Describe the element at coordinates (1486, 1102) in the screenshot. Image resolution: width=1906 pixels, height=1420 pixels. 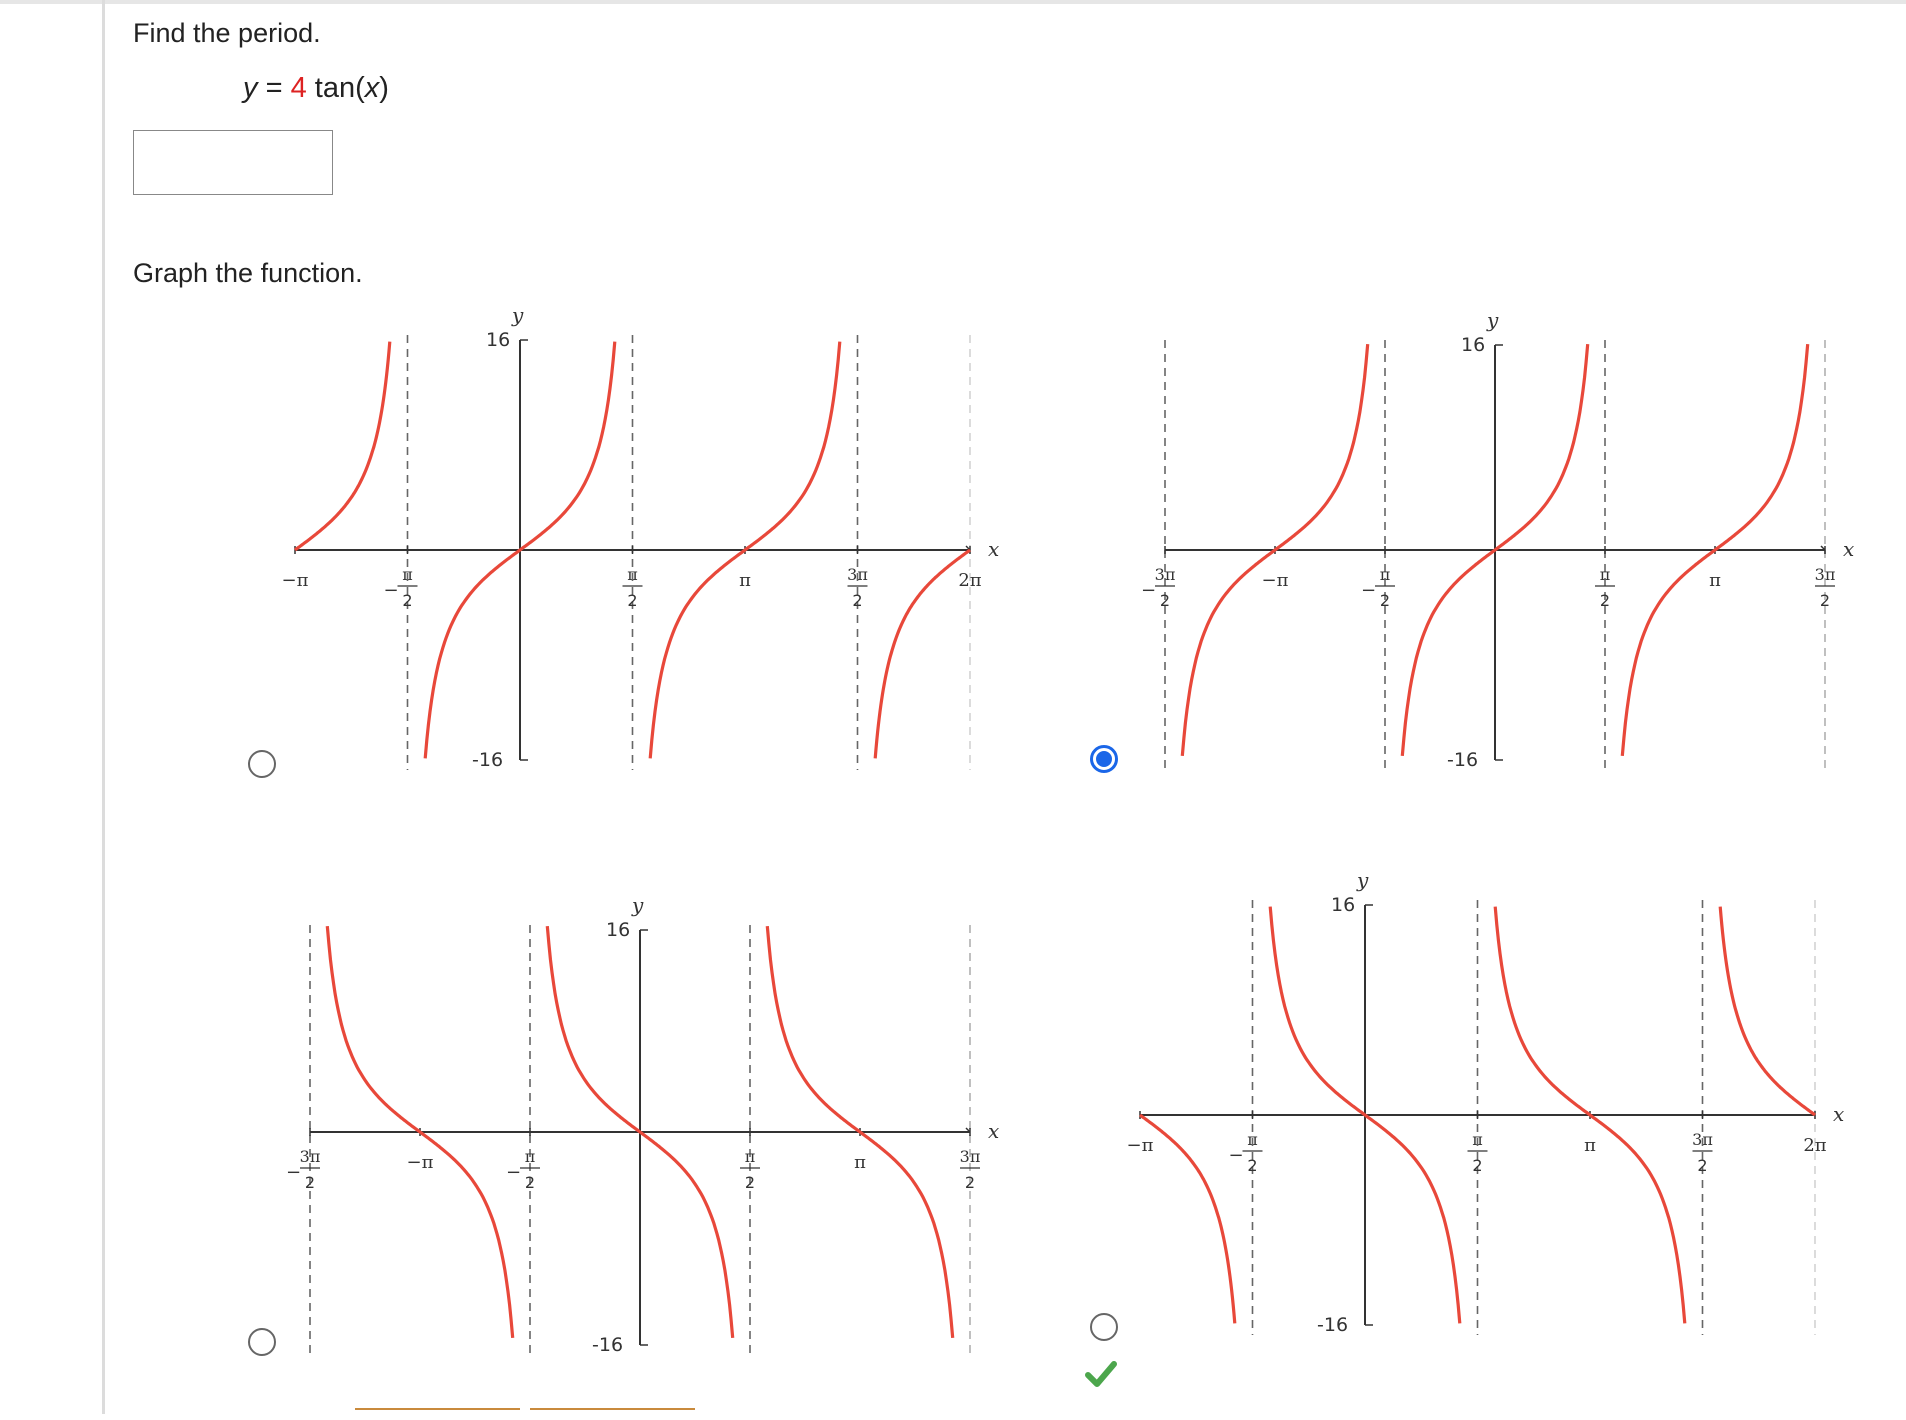
I see `graph-option-d: xy16-16−π −π2π2π 3π22π` at that location.